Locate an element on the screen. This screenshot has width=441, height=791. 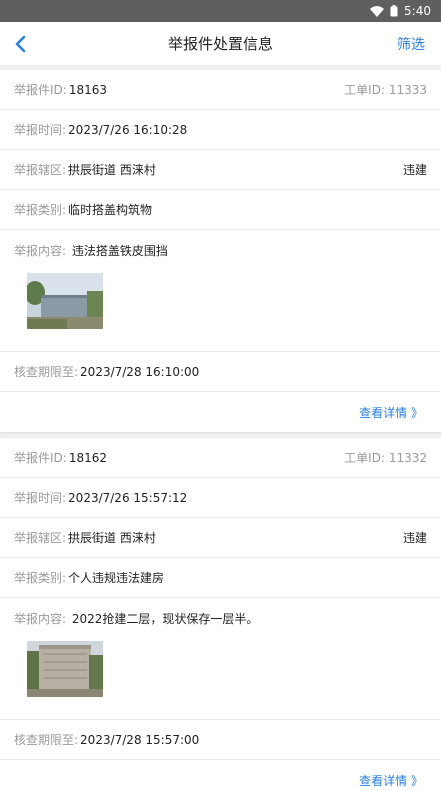
report-id-value: 18163 is located at coordinates (88, 89).